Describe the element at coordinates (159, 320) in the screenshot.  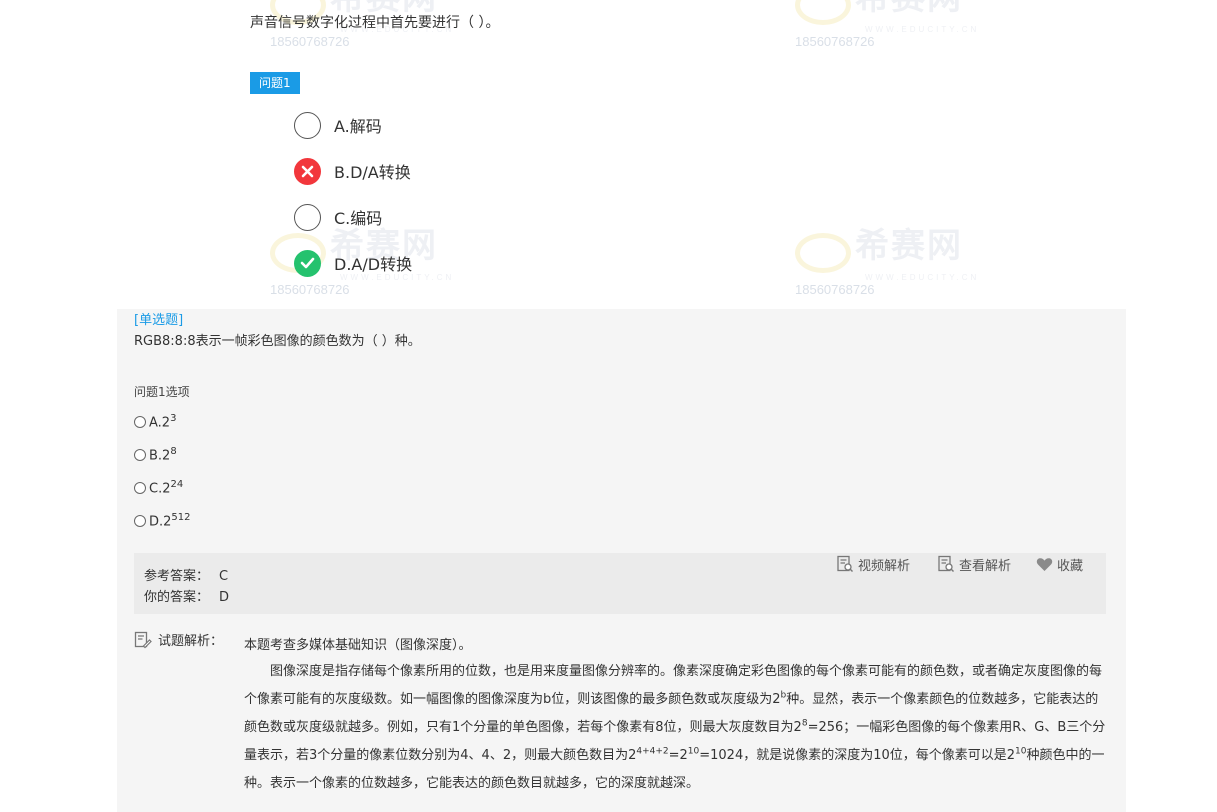
I see `question-type: [单选题]` at that location.